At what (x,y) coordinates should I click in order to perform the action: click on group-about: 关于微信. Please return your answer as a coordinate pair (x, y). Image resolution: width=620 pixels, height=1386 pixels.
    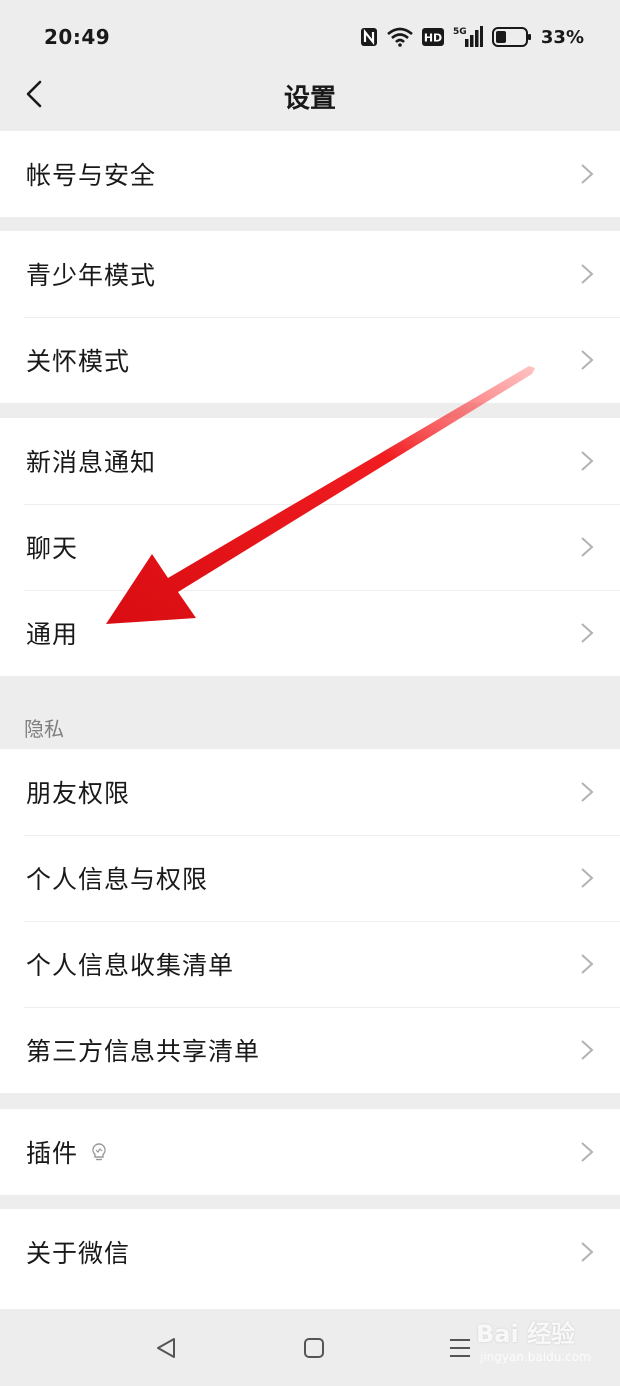
    Looking at the image, I should click on (310, 1259).